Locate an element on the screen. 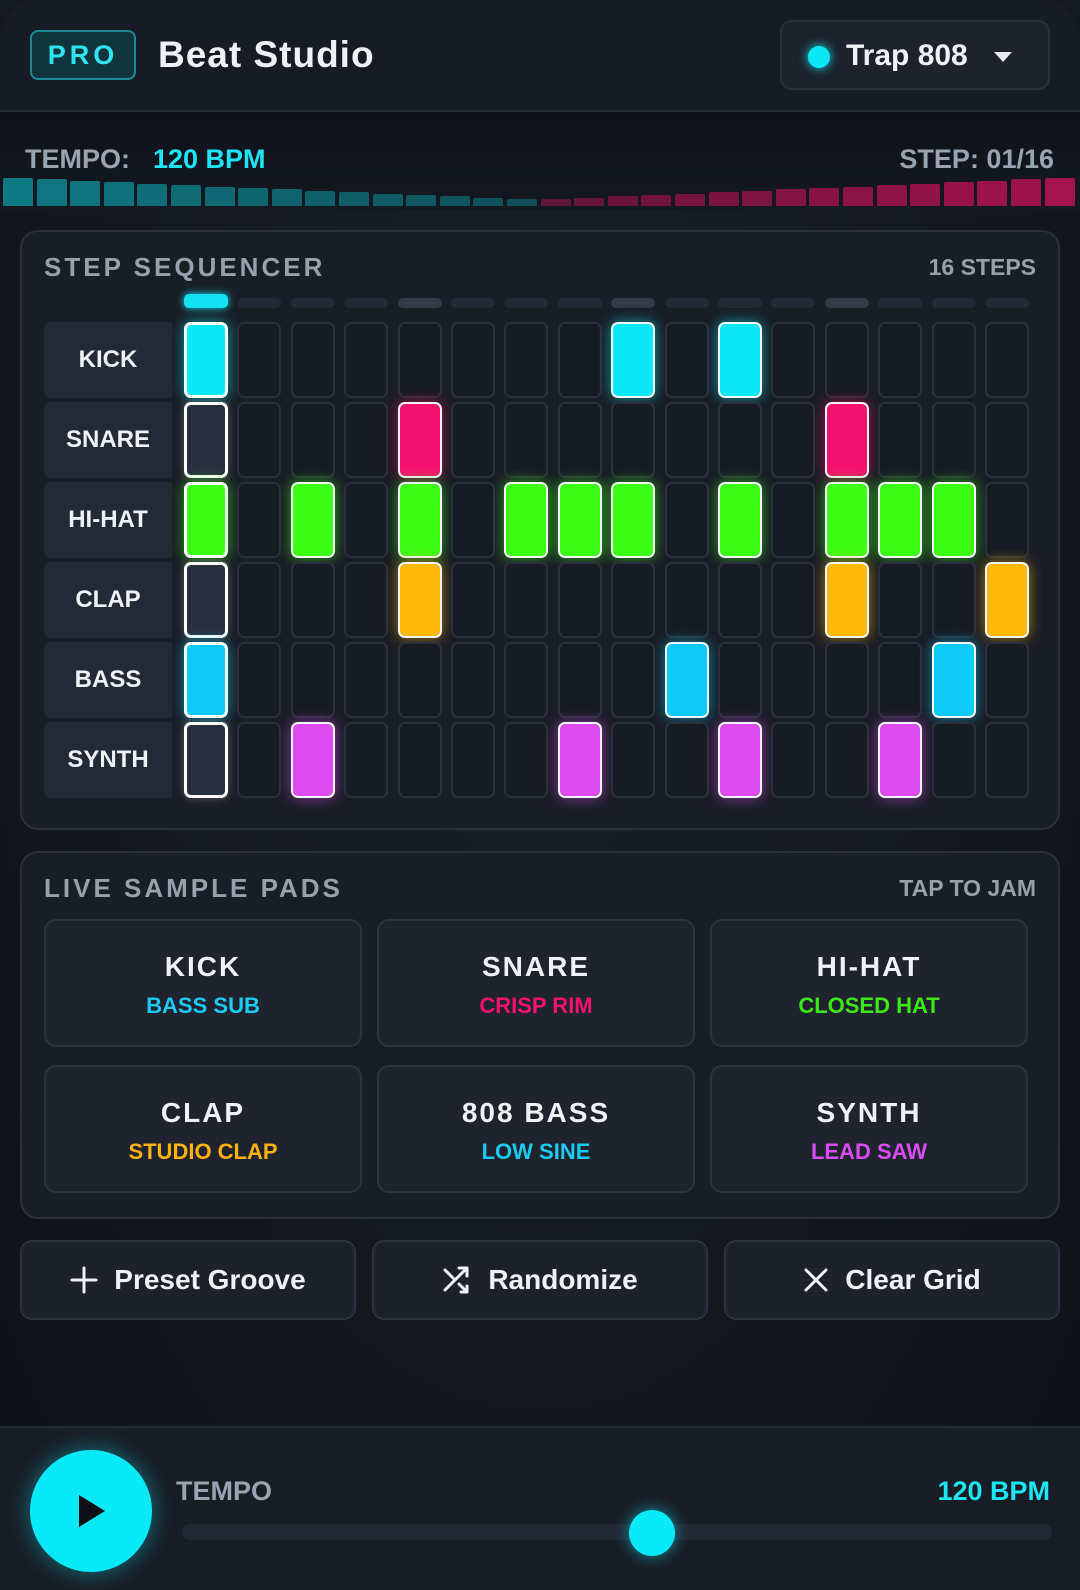 Image resolution: width=1080 pixels, height=1590 pixels. sample-pad: HI-HAT CLOSED HAT is located at coordinates (869, 983).